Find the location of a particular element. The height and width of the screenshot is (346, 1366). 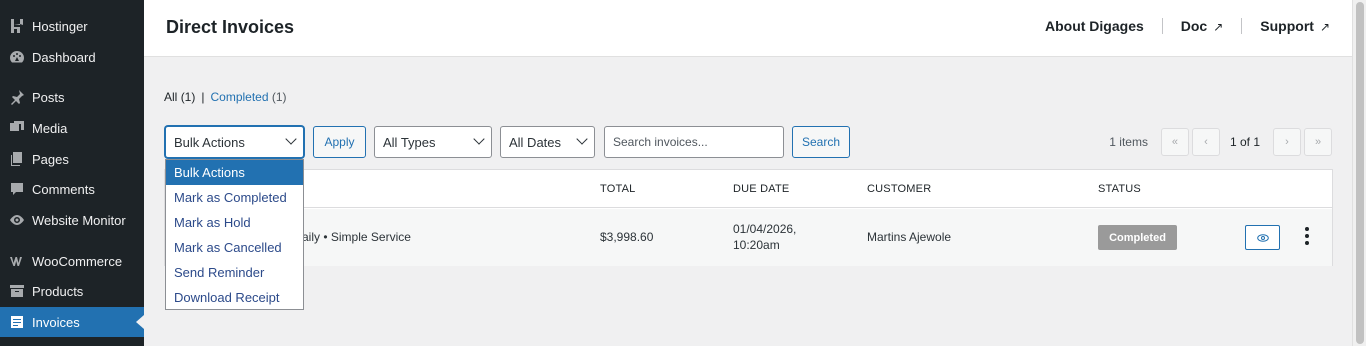

support-link-label: Support is located at coordinates (1287, 26).